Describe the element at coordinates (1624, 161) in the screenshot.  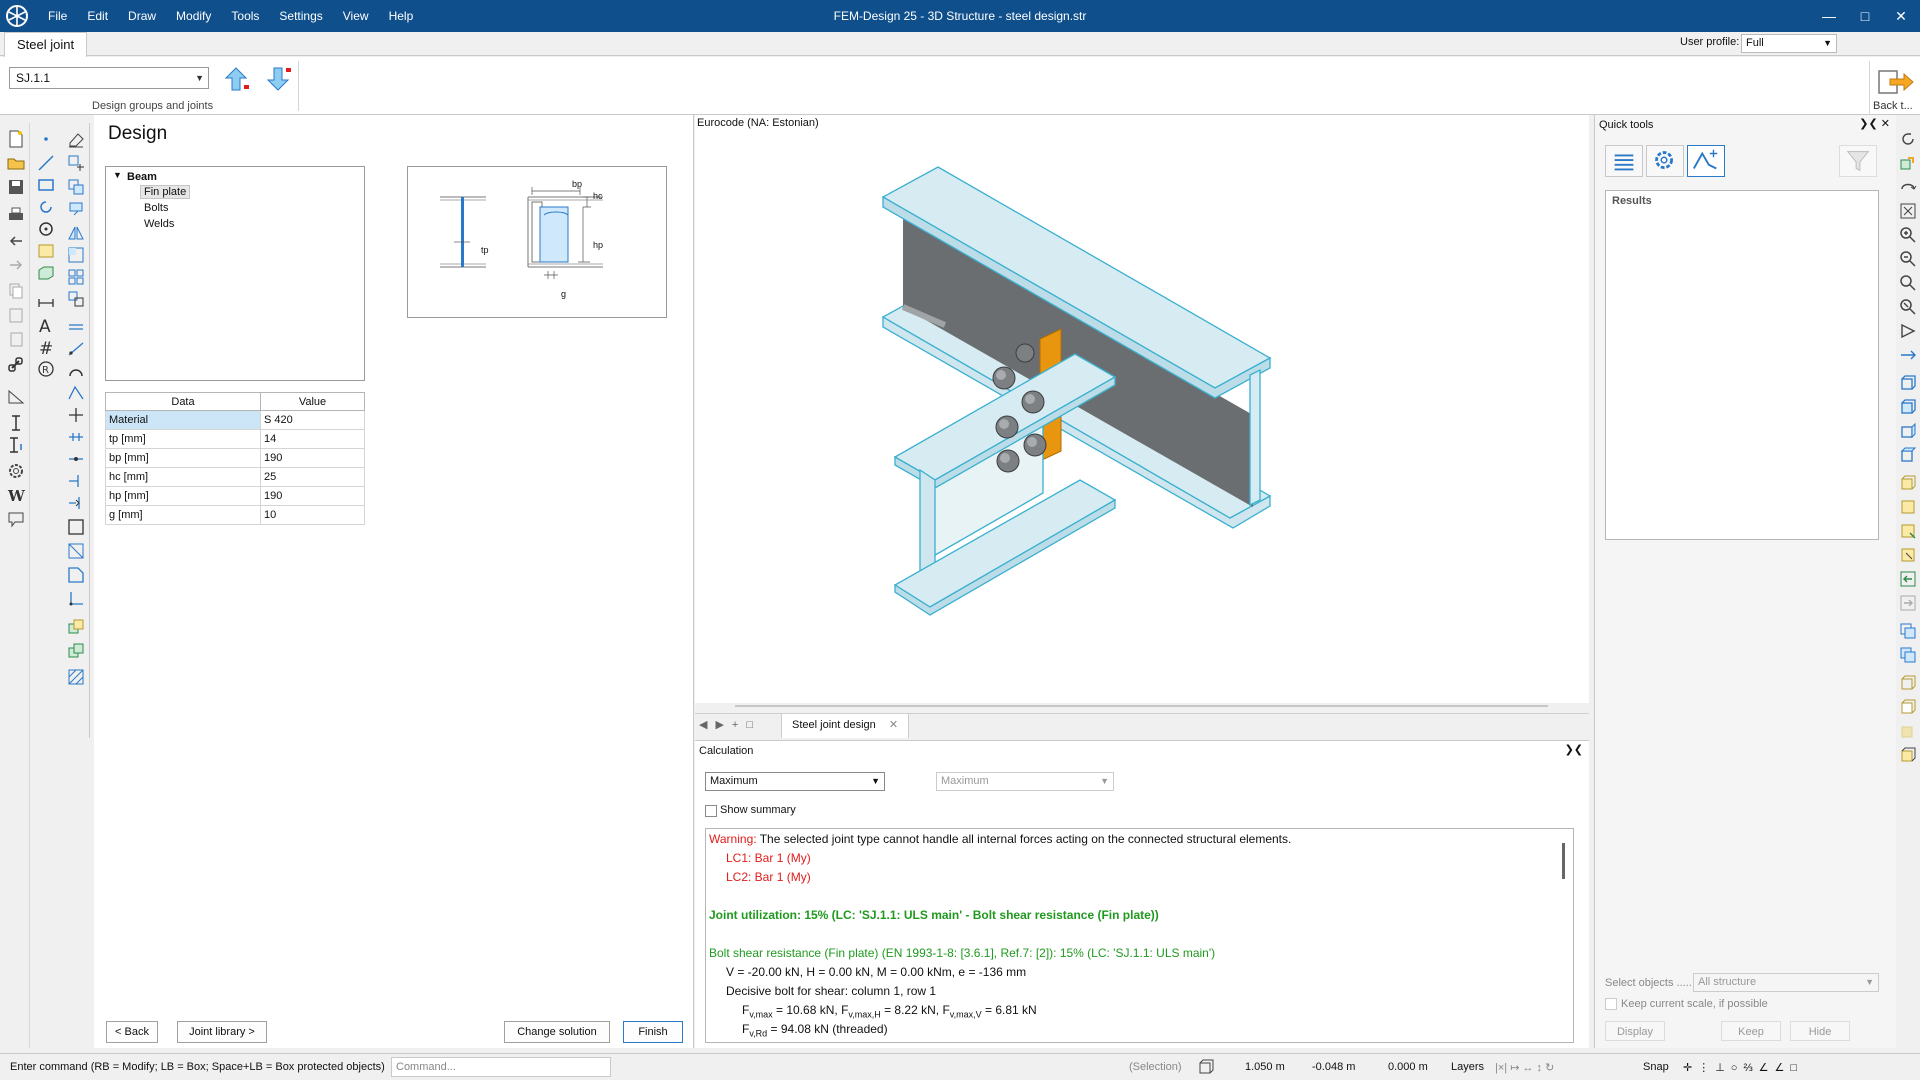
I see `layers-stack-icon` at that location.